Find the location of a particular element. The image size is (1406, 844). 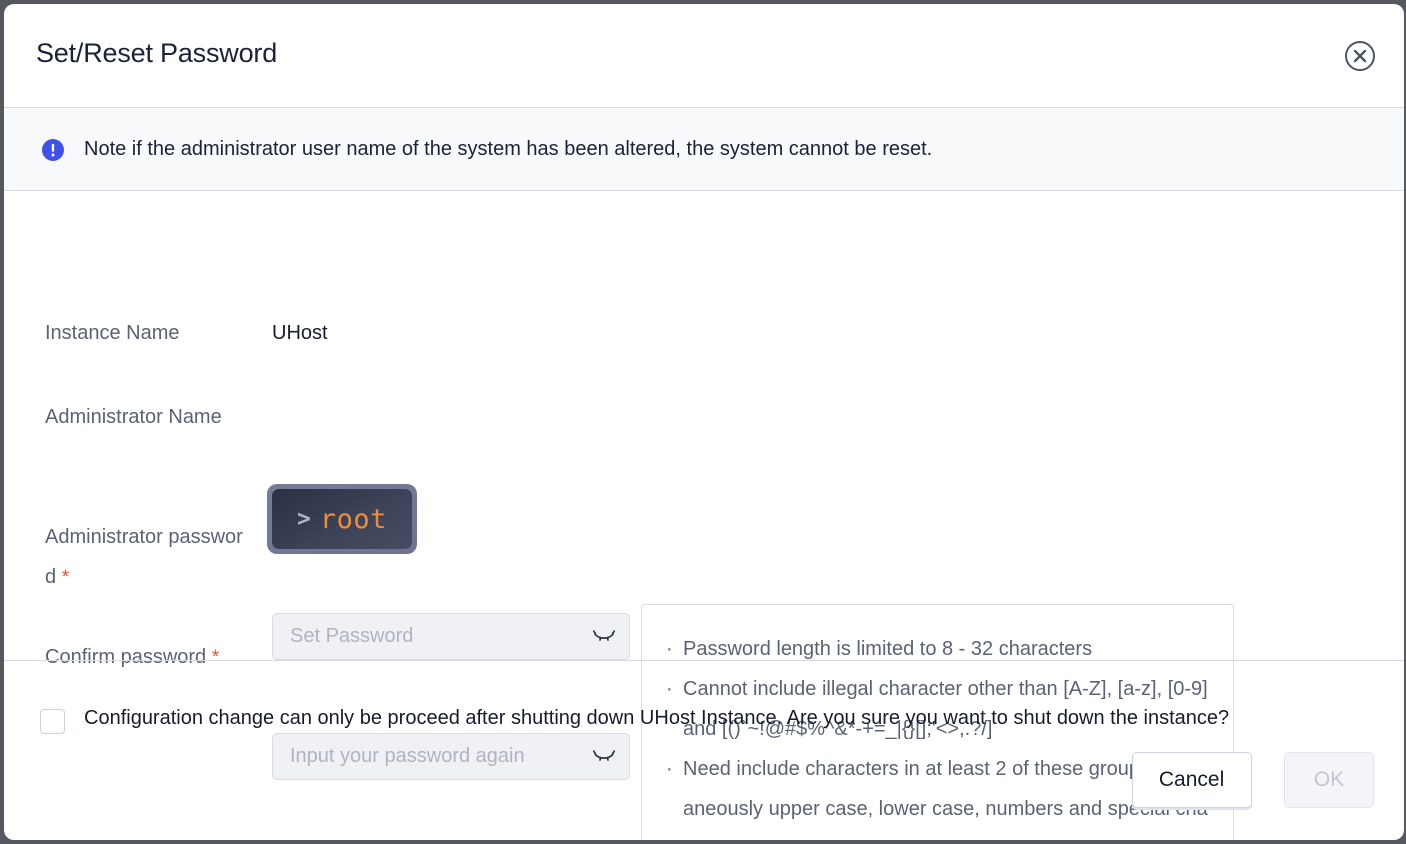

prompt-chevron-icon: > is located at coordinates (304, 518).